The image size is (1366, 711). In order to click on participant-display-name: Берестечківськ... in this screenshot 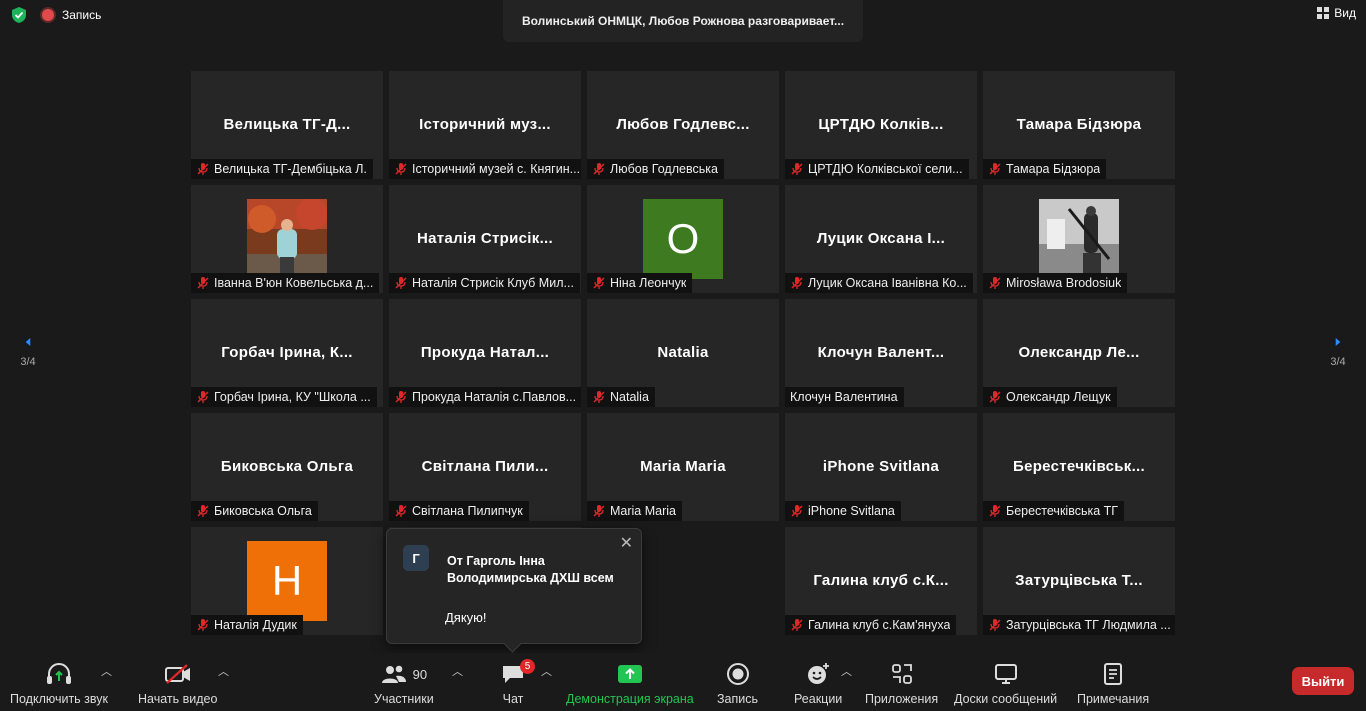, I will do `click(1079, 466)`.